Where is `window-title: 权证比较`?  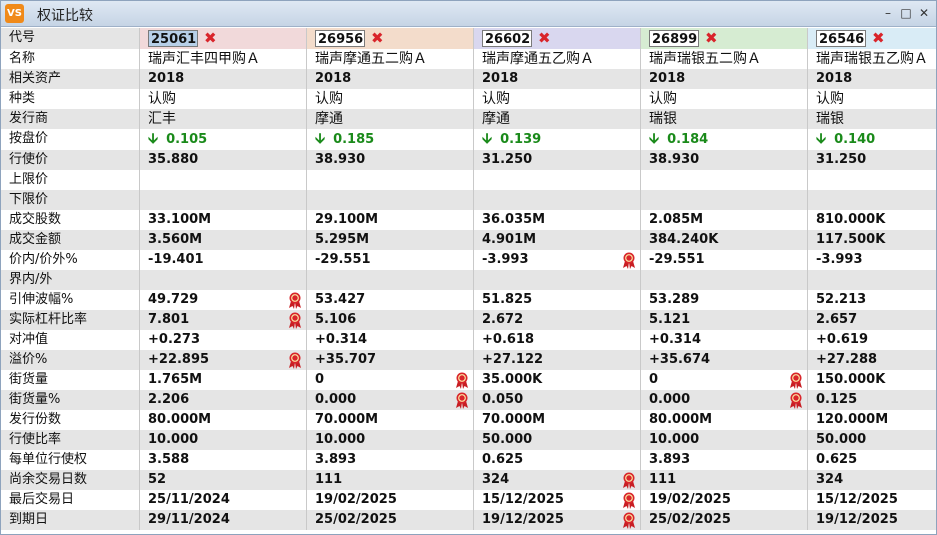
window-title: 权证比较 is located at coordinates (65, 16).